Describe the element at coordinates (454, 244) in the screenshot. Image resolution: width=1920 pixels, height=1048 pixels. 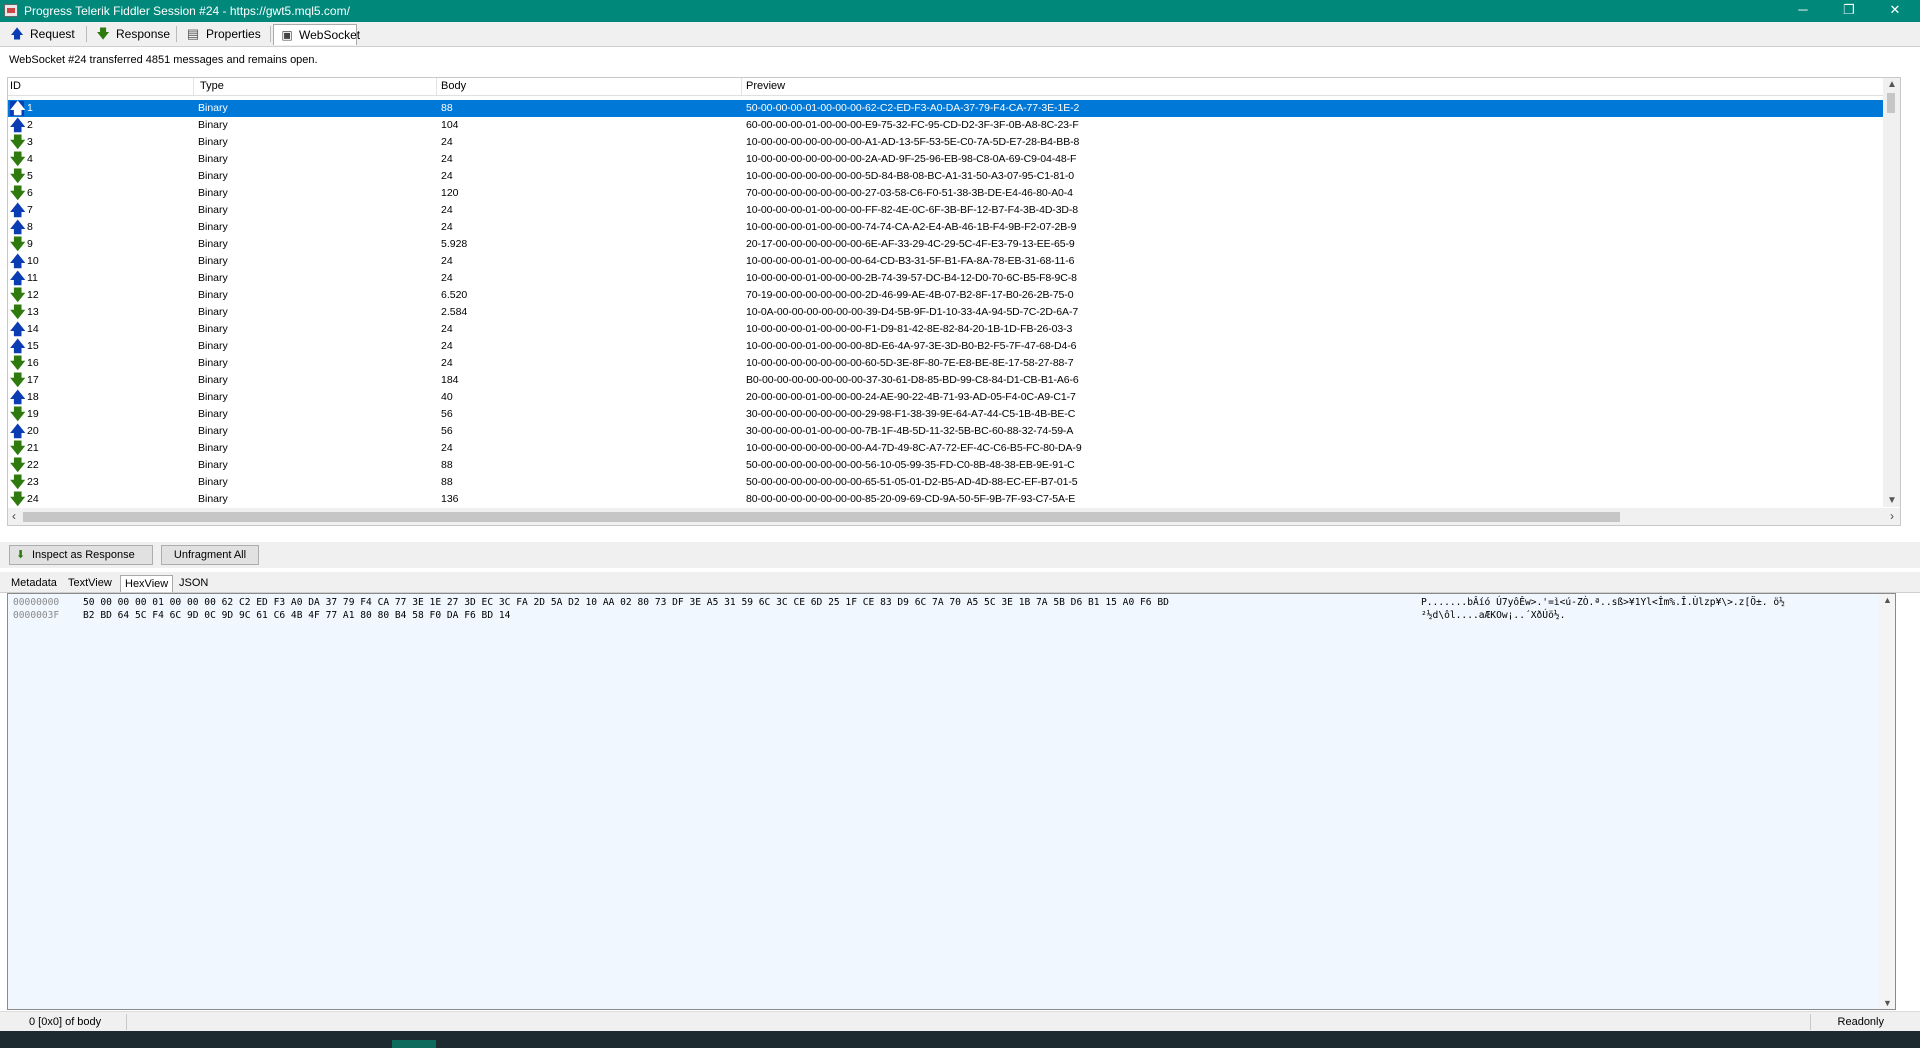
I see `message-body-size: 5.928` at that location.